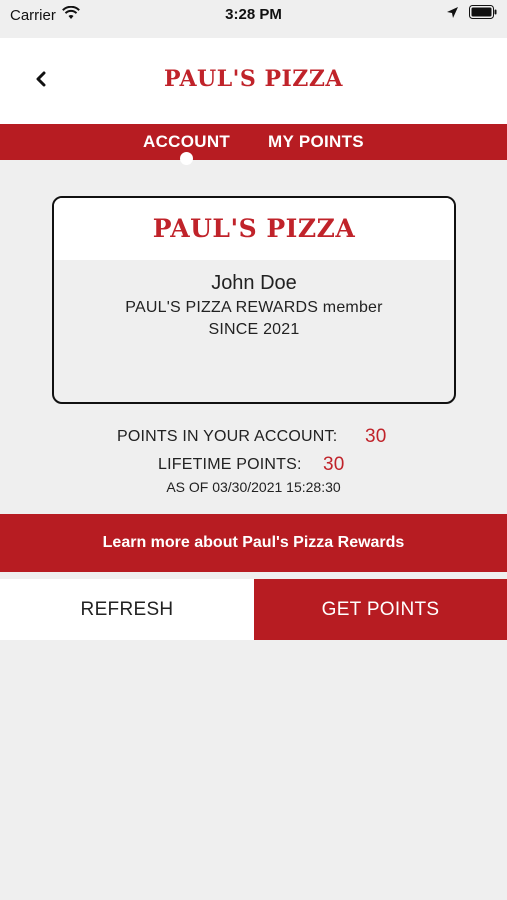  Describe the element at coordinates (334, 464) in the screenshot. I see `lifetime-points-value: 30` at that location.